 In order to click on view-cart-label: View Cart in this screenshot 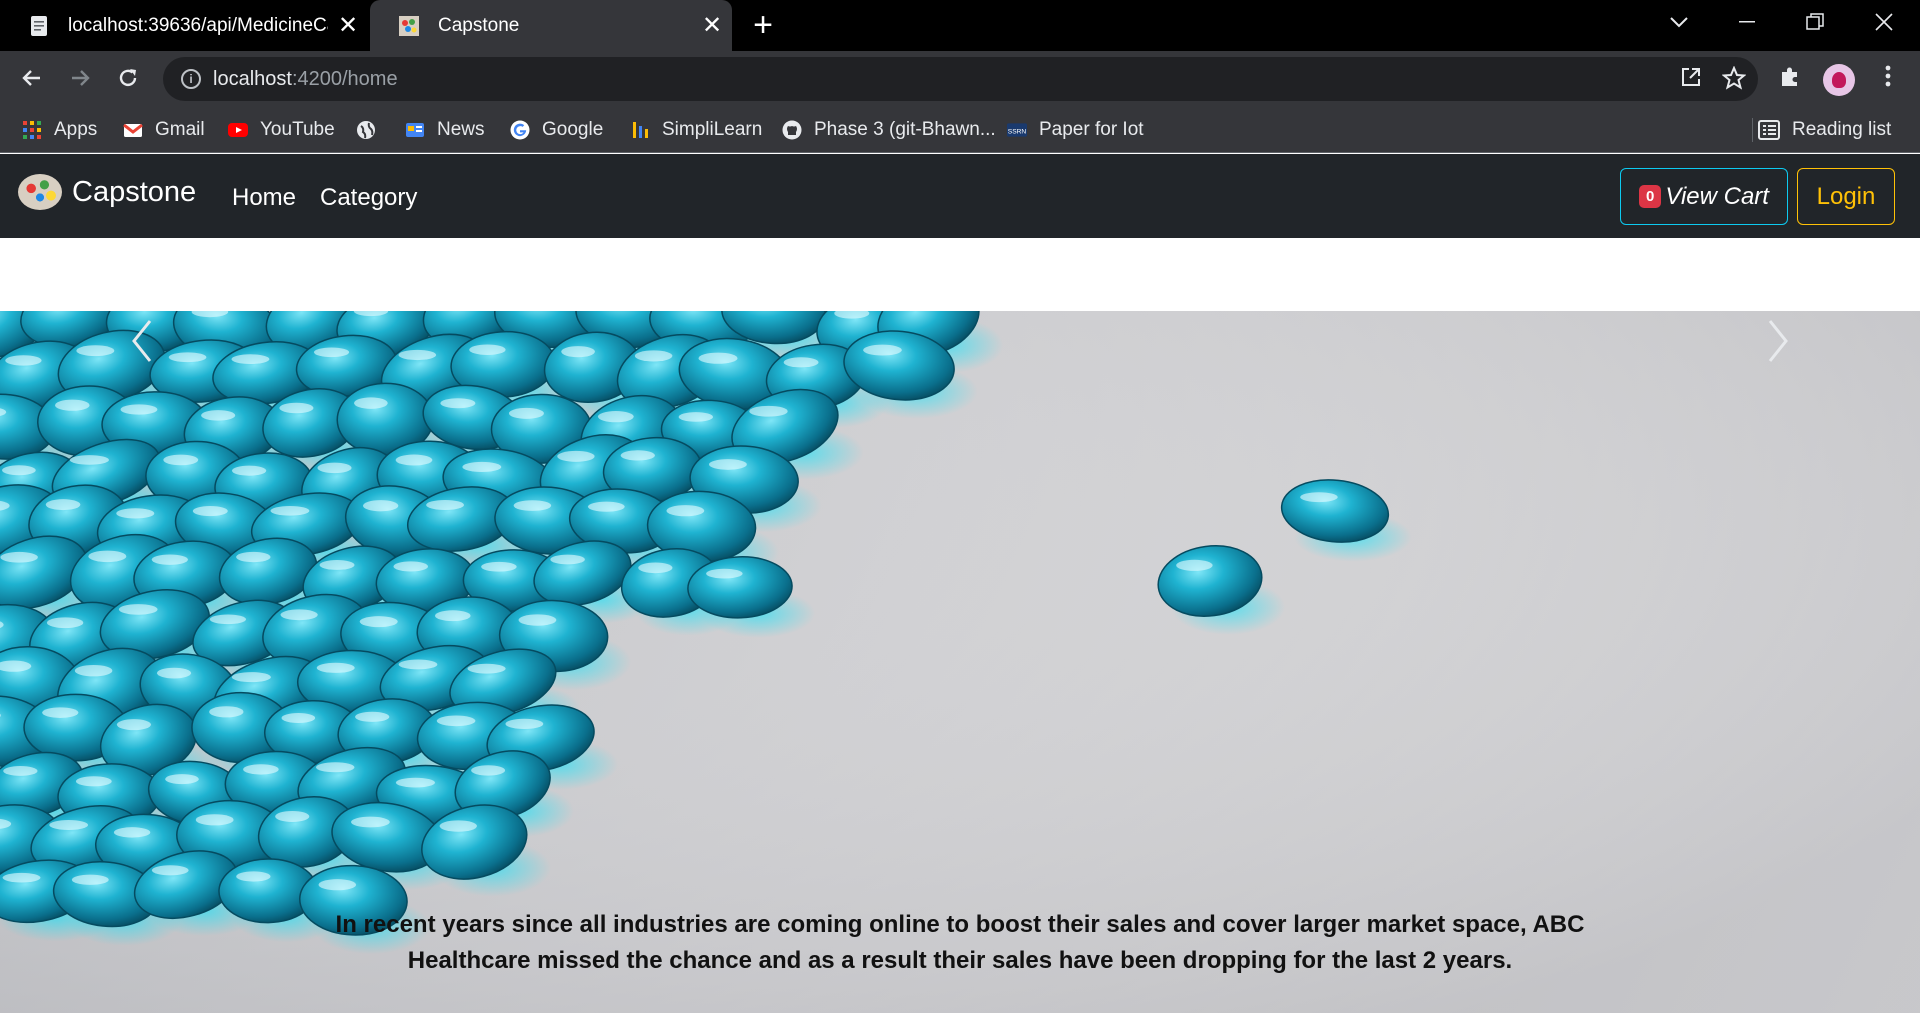, I will do `click(1717, 196)`.